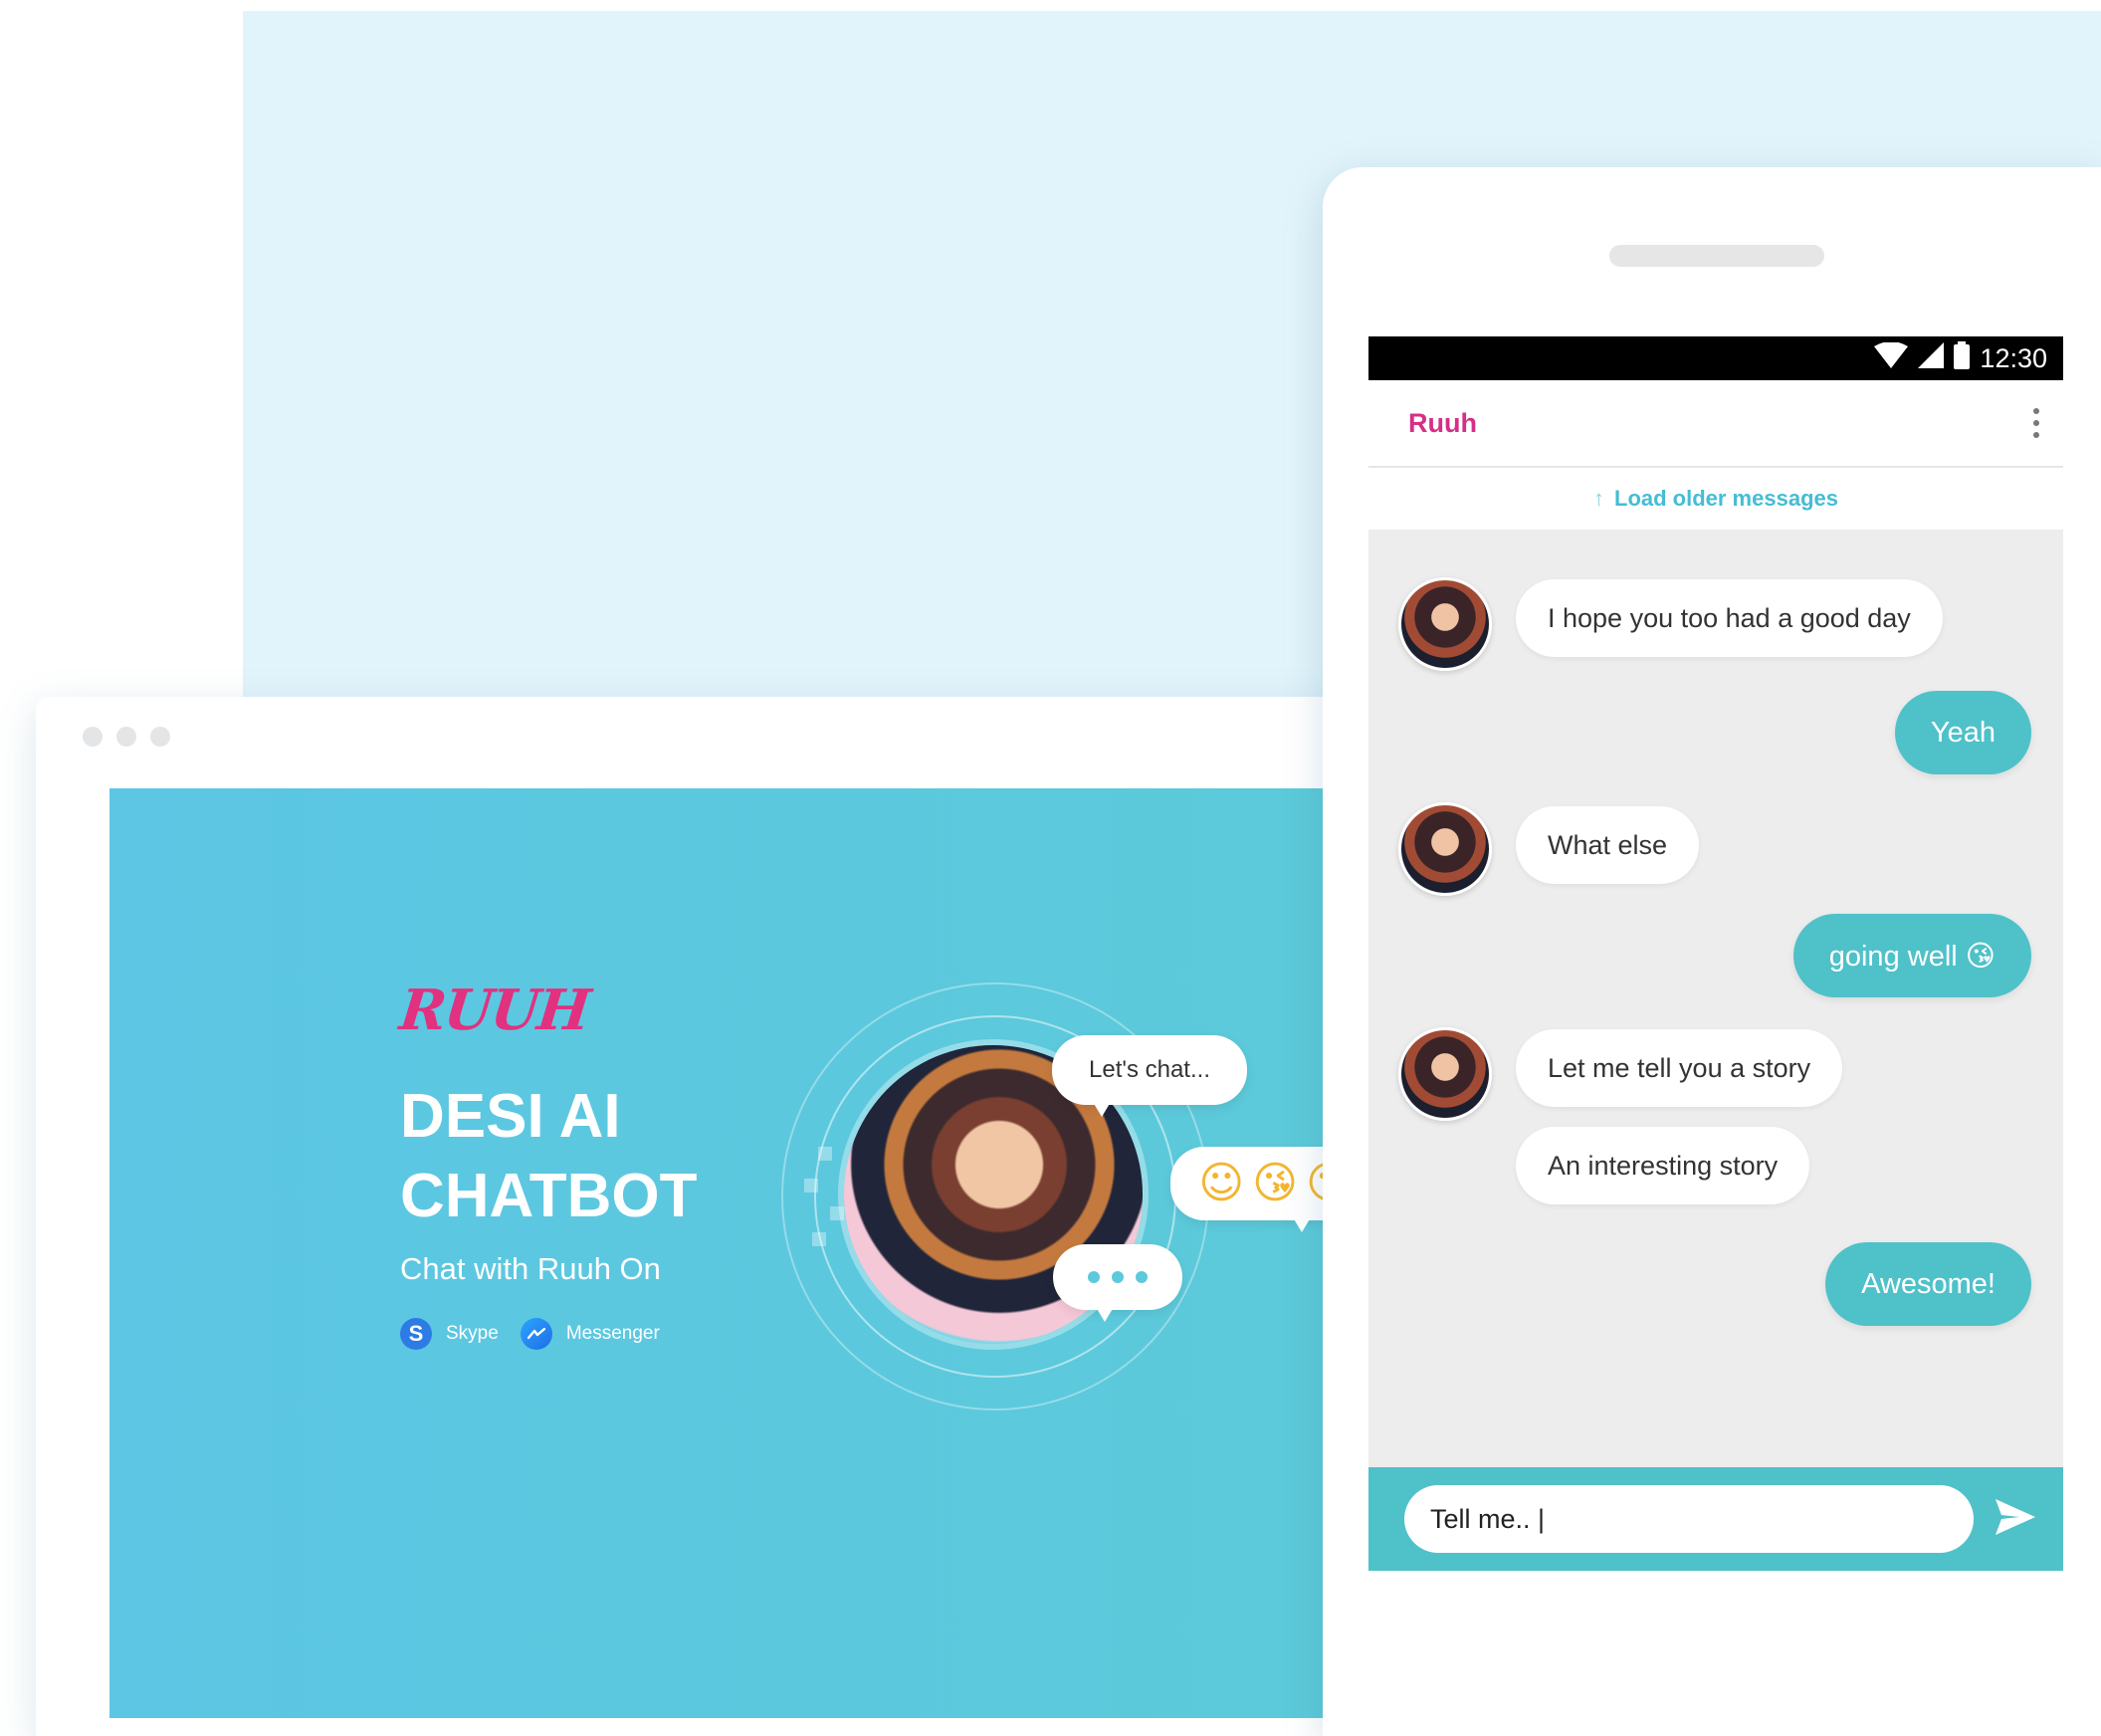  I want to click on typing-bubble, so click(1117, 1283).